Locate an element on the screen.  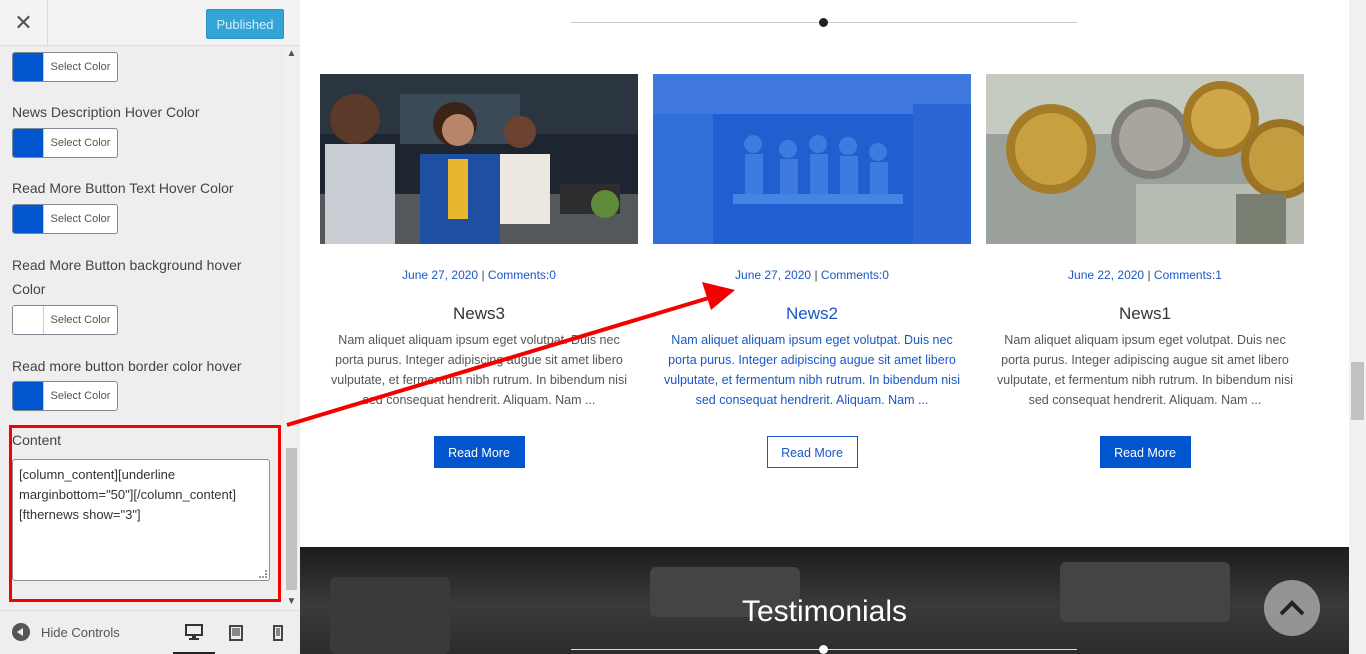
page-scrollbar is located at coordinates (1357, 327).